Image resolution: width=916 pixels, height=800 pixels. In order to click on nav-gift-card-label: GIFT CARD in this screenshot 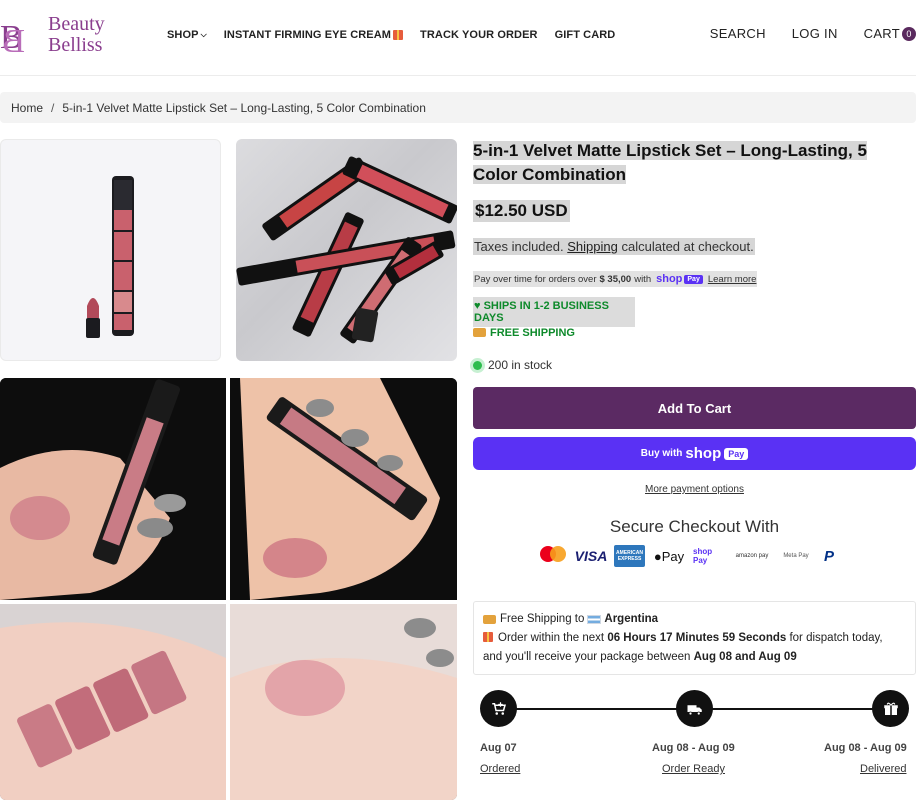, I will do `click(585, 35)`.